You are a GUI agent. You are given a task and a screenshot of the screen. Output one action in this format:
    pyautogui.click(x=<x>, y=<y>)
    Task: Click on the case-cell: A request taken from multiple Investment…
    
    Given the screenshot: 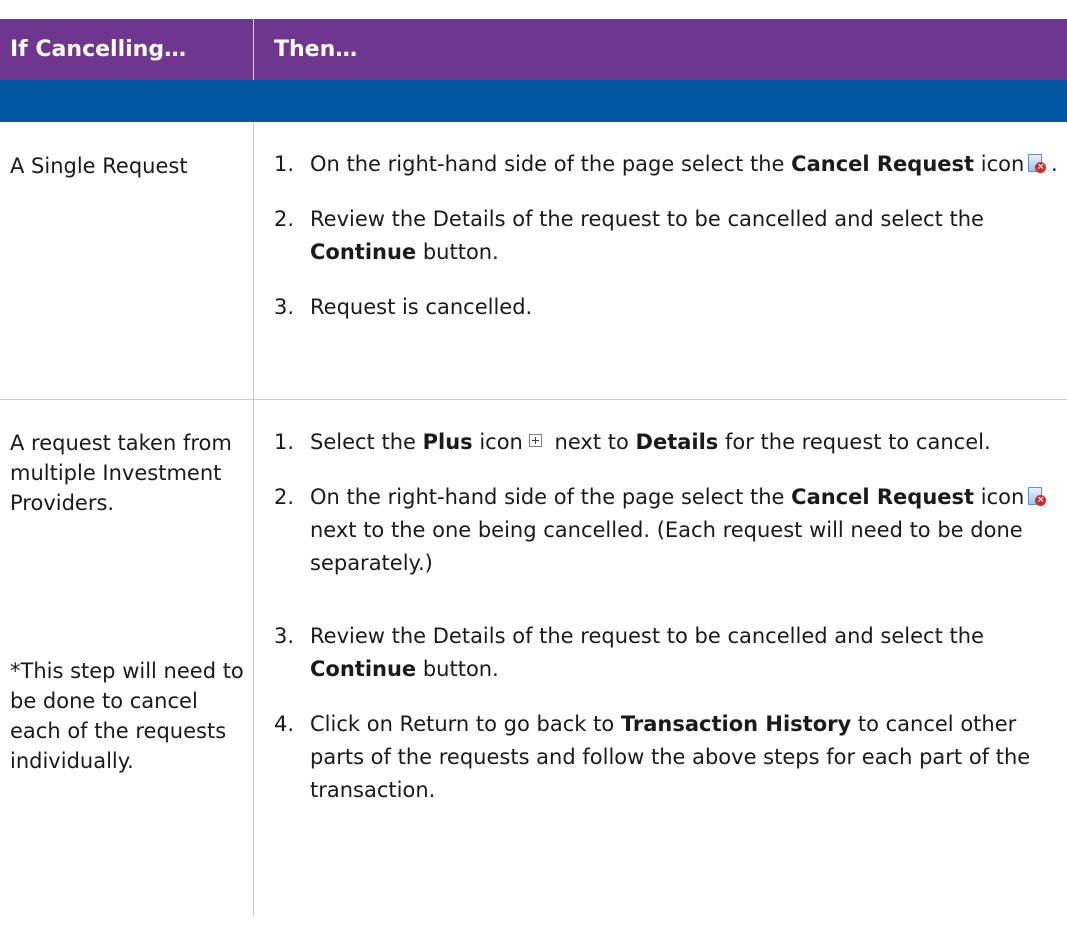 What is the action you would take?
    pyautogui.click(x=127, y=658)
    